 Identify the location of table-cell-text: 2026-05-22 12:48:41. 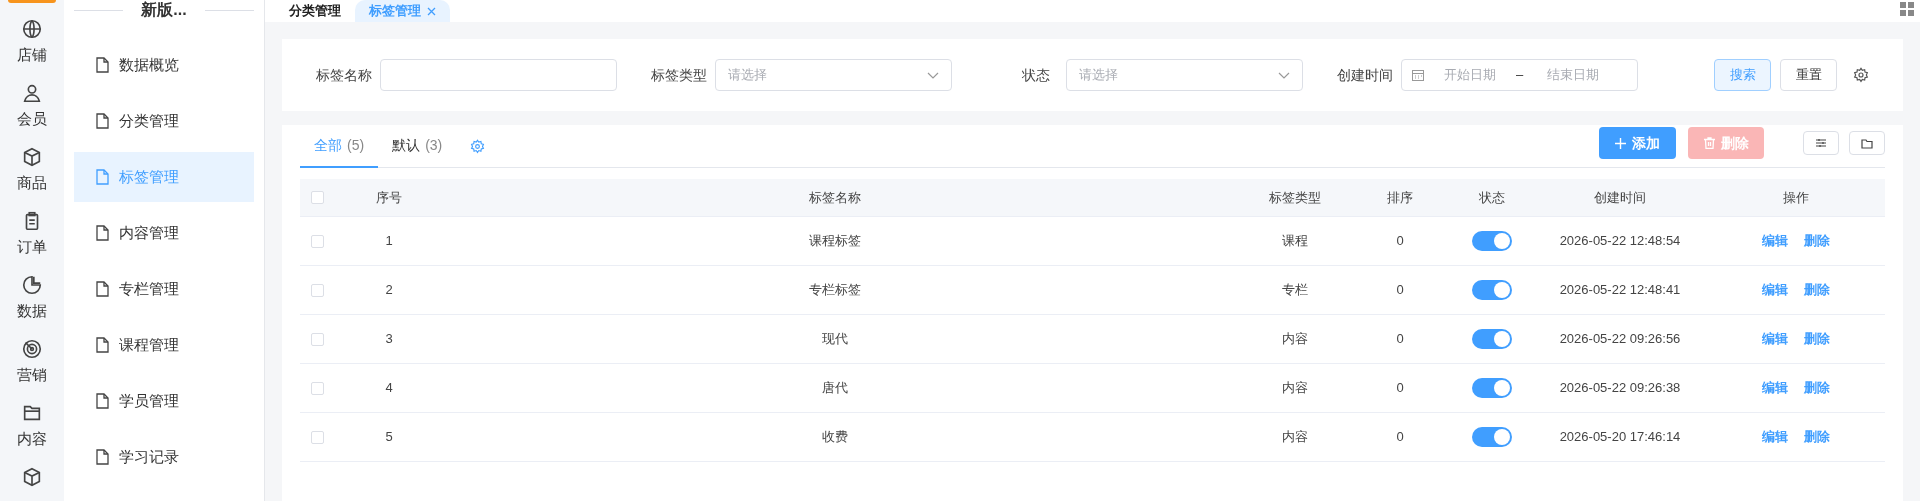
(1620, 290).